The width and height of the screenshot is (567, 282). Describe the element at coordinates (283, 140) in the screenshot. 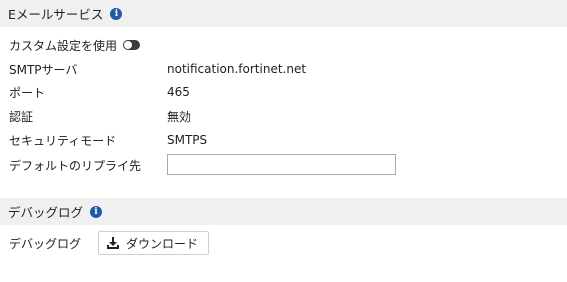

I see `security-mode-row: セキュリティモード SMTPS` at that location.